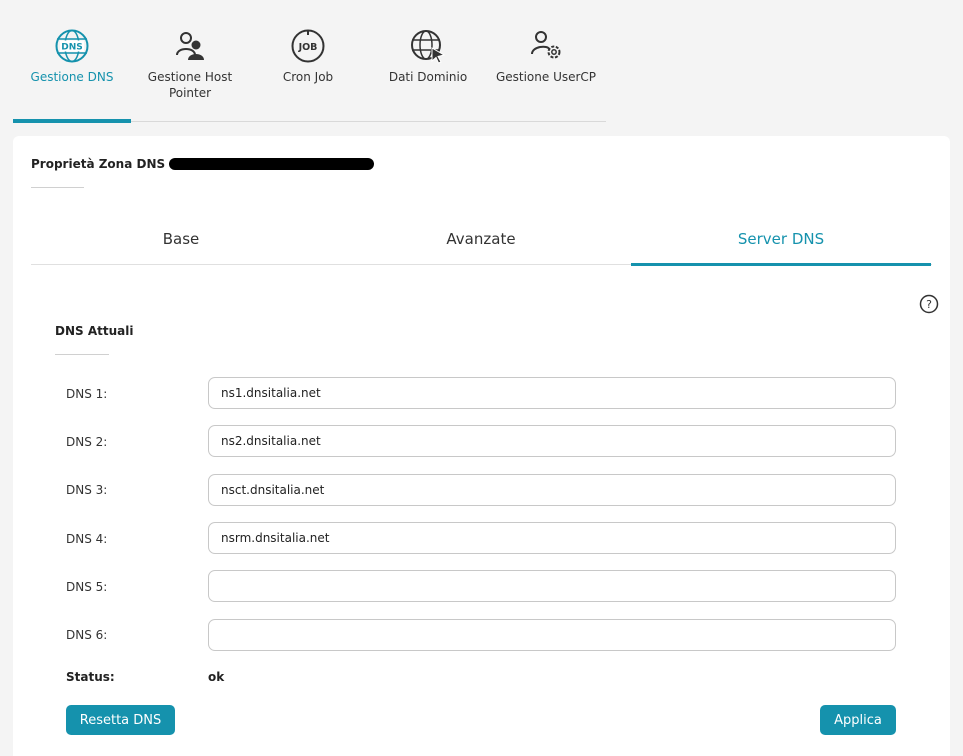  Describe the element at coordinates (781, 242) in the screenshot. I see `tab-server-dns: Server DNS` at that location.